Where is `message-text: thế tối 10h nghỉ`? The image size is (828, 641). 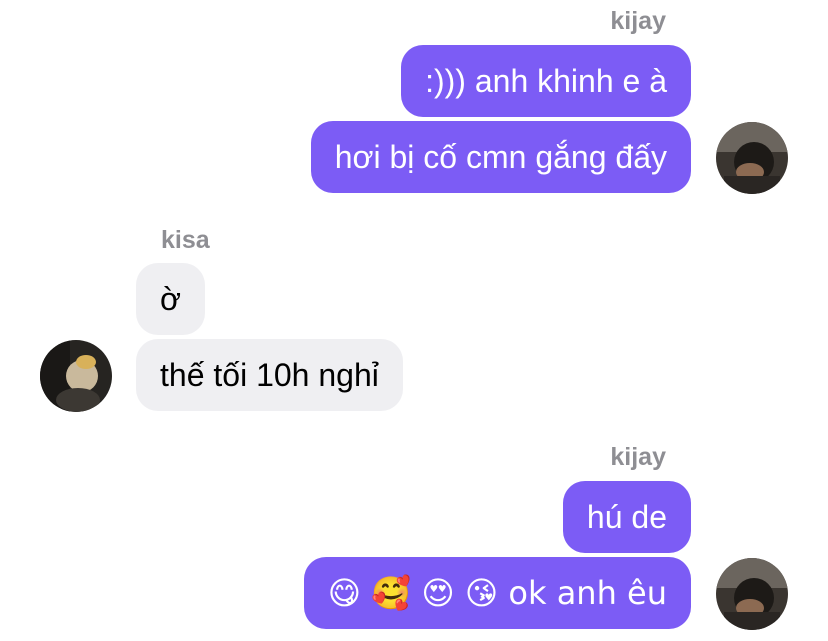
message-text: thế tối 10h nghỉ is located at coordinates (269, 375).